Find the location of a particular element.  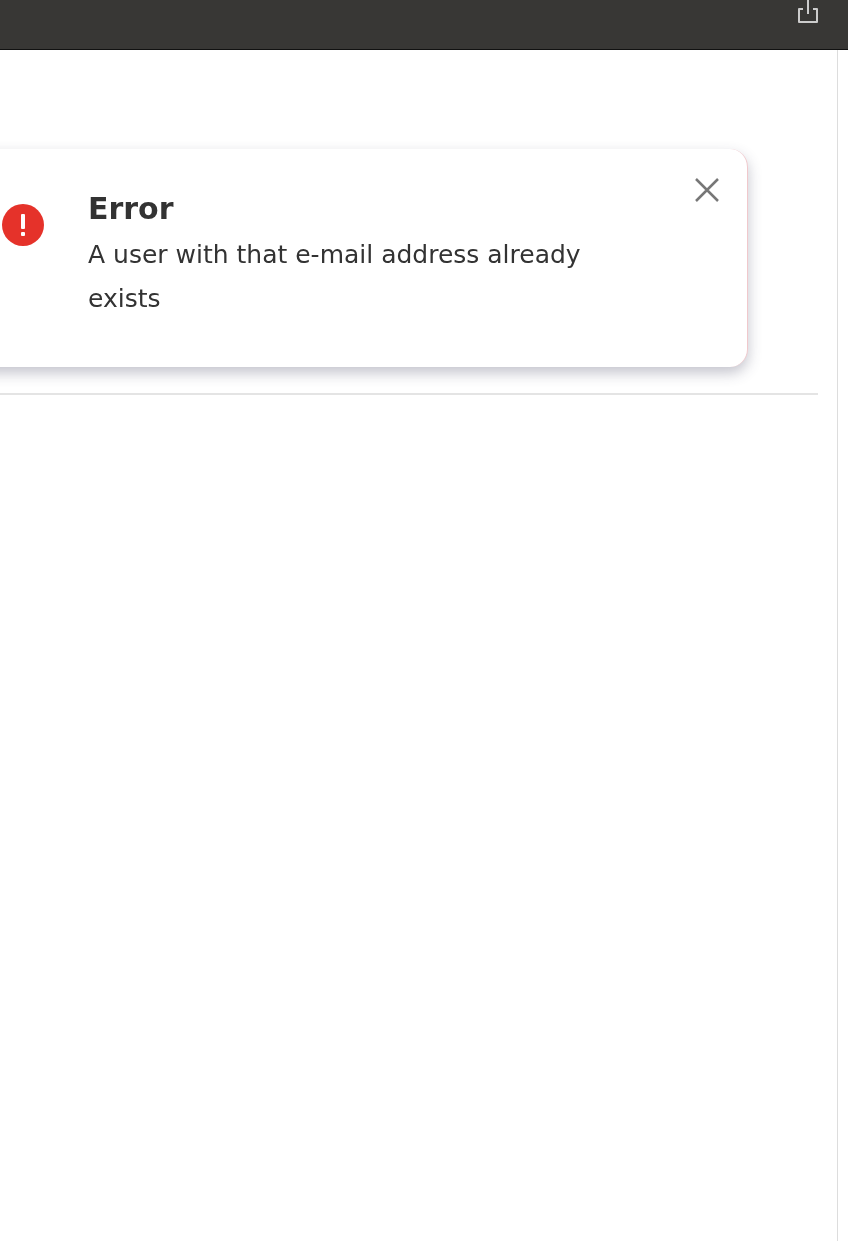

toast-title: Error is located at coordinates (131, 209).